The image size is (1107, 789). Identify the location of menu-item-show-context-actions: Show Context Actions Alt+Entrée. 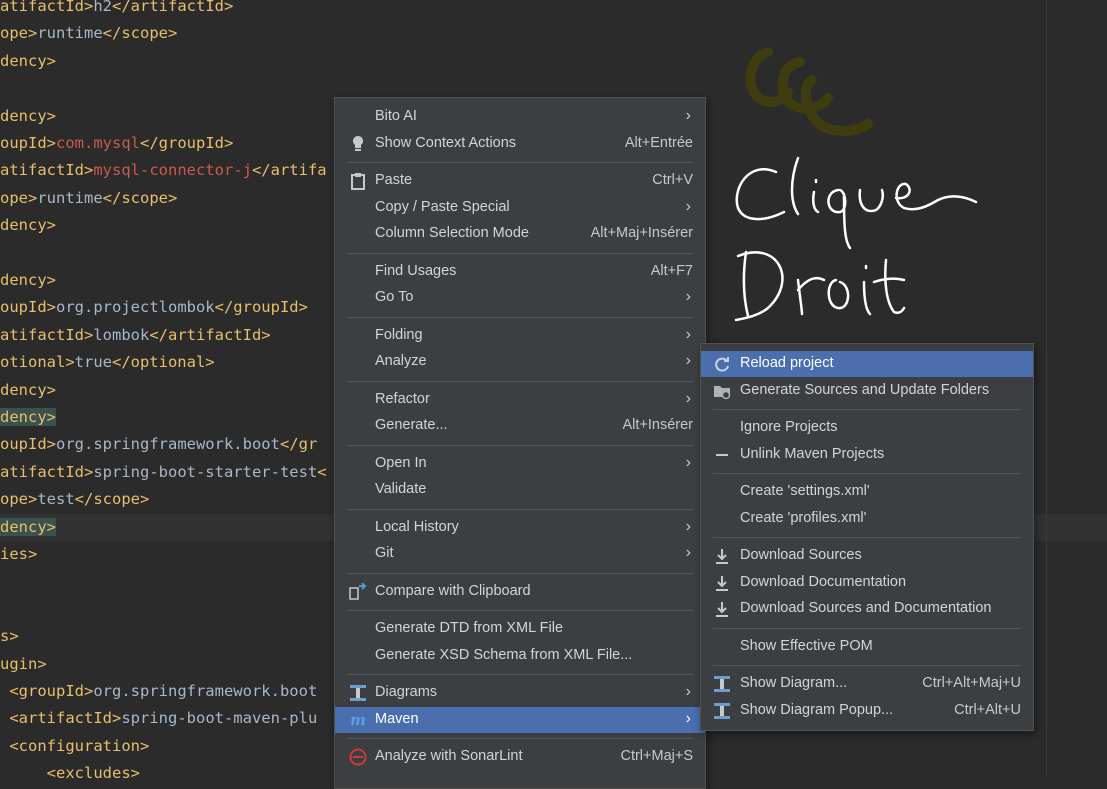
(520, 144).